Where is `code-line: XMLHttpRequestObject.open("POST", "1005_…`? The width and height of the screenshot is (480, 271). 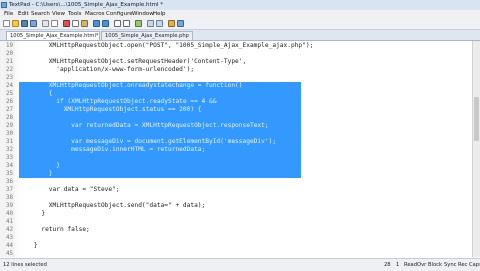 code-line: XMLHttpRequestObject.open("POST", "1005_… is located at coordinates (166, 46).